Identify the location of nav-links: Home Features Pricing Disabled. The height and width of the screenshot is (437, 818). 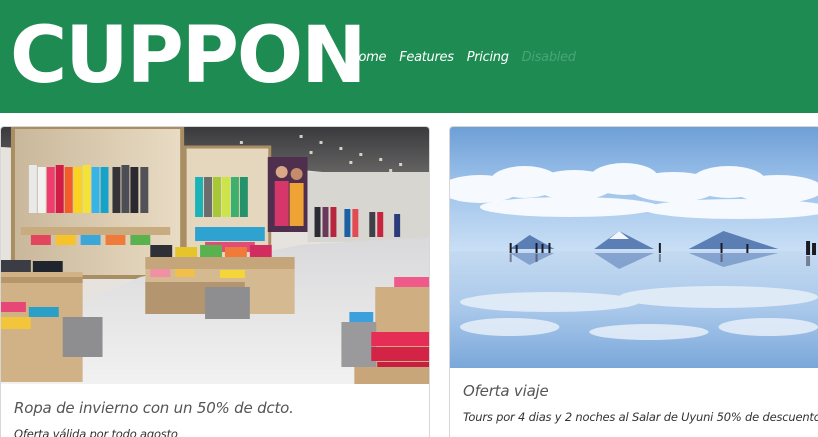
(469, 57).